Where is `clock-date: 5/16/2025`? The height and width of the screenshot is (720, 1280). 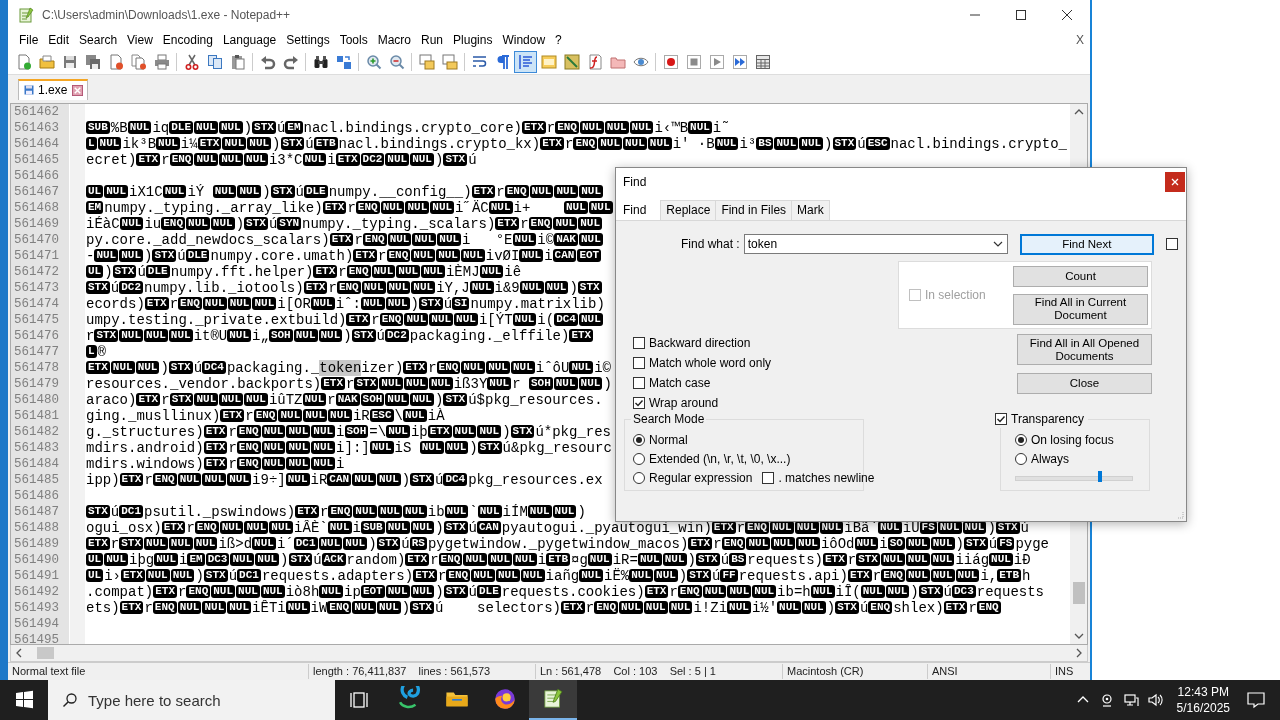 clock-date: 5/16/2025 is located at coordinates (1203, 708).